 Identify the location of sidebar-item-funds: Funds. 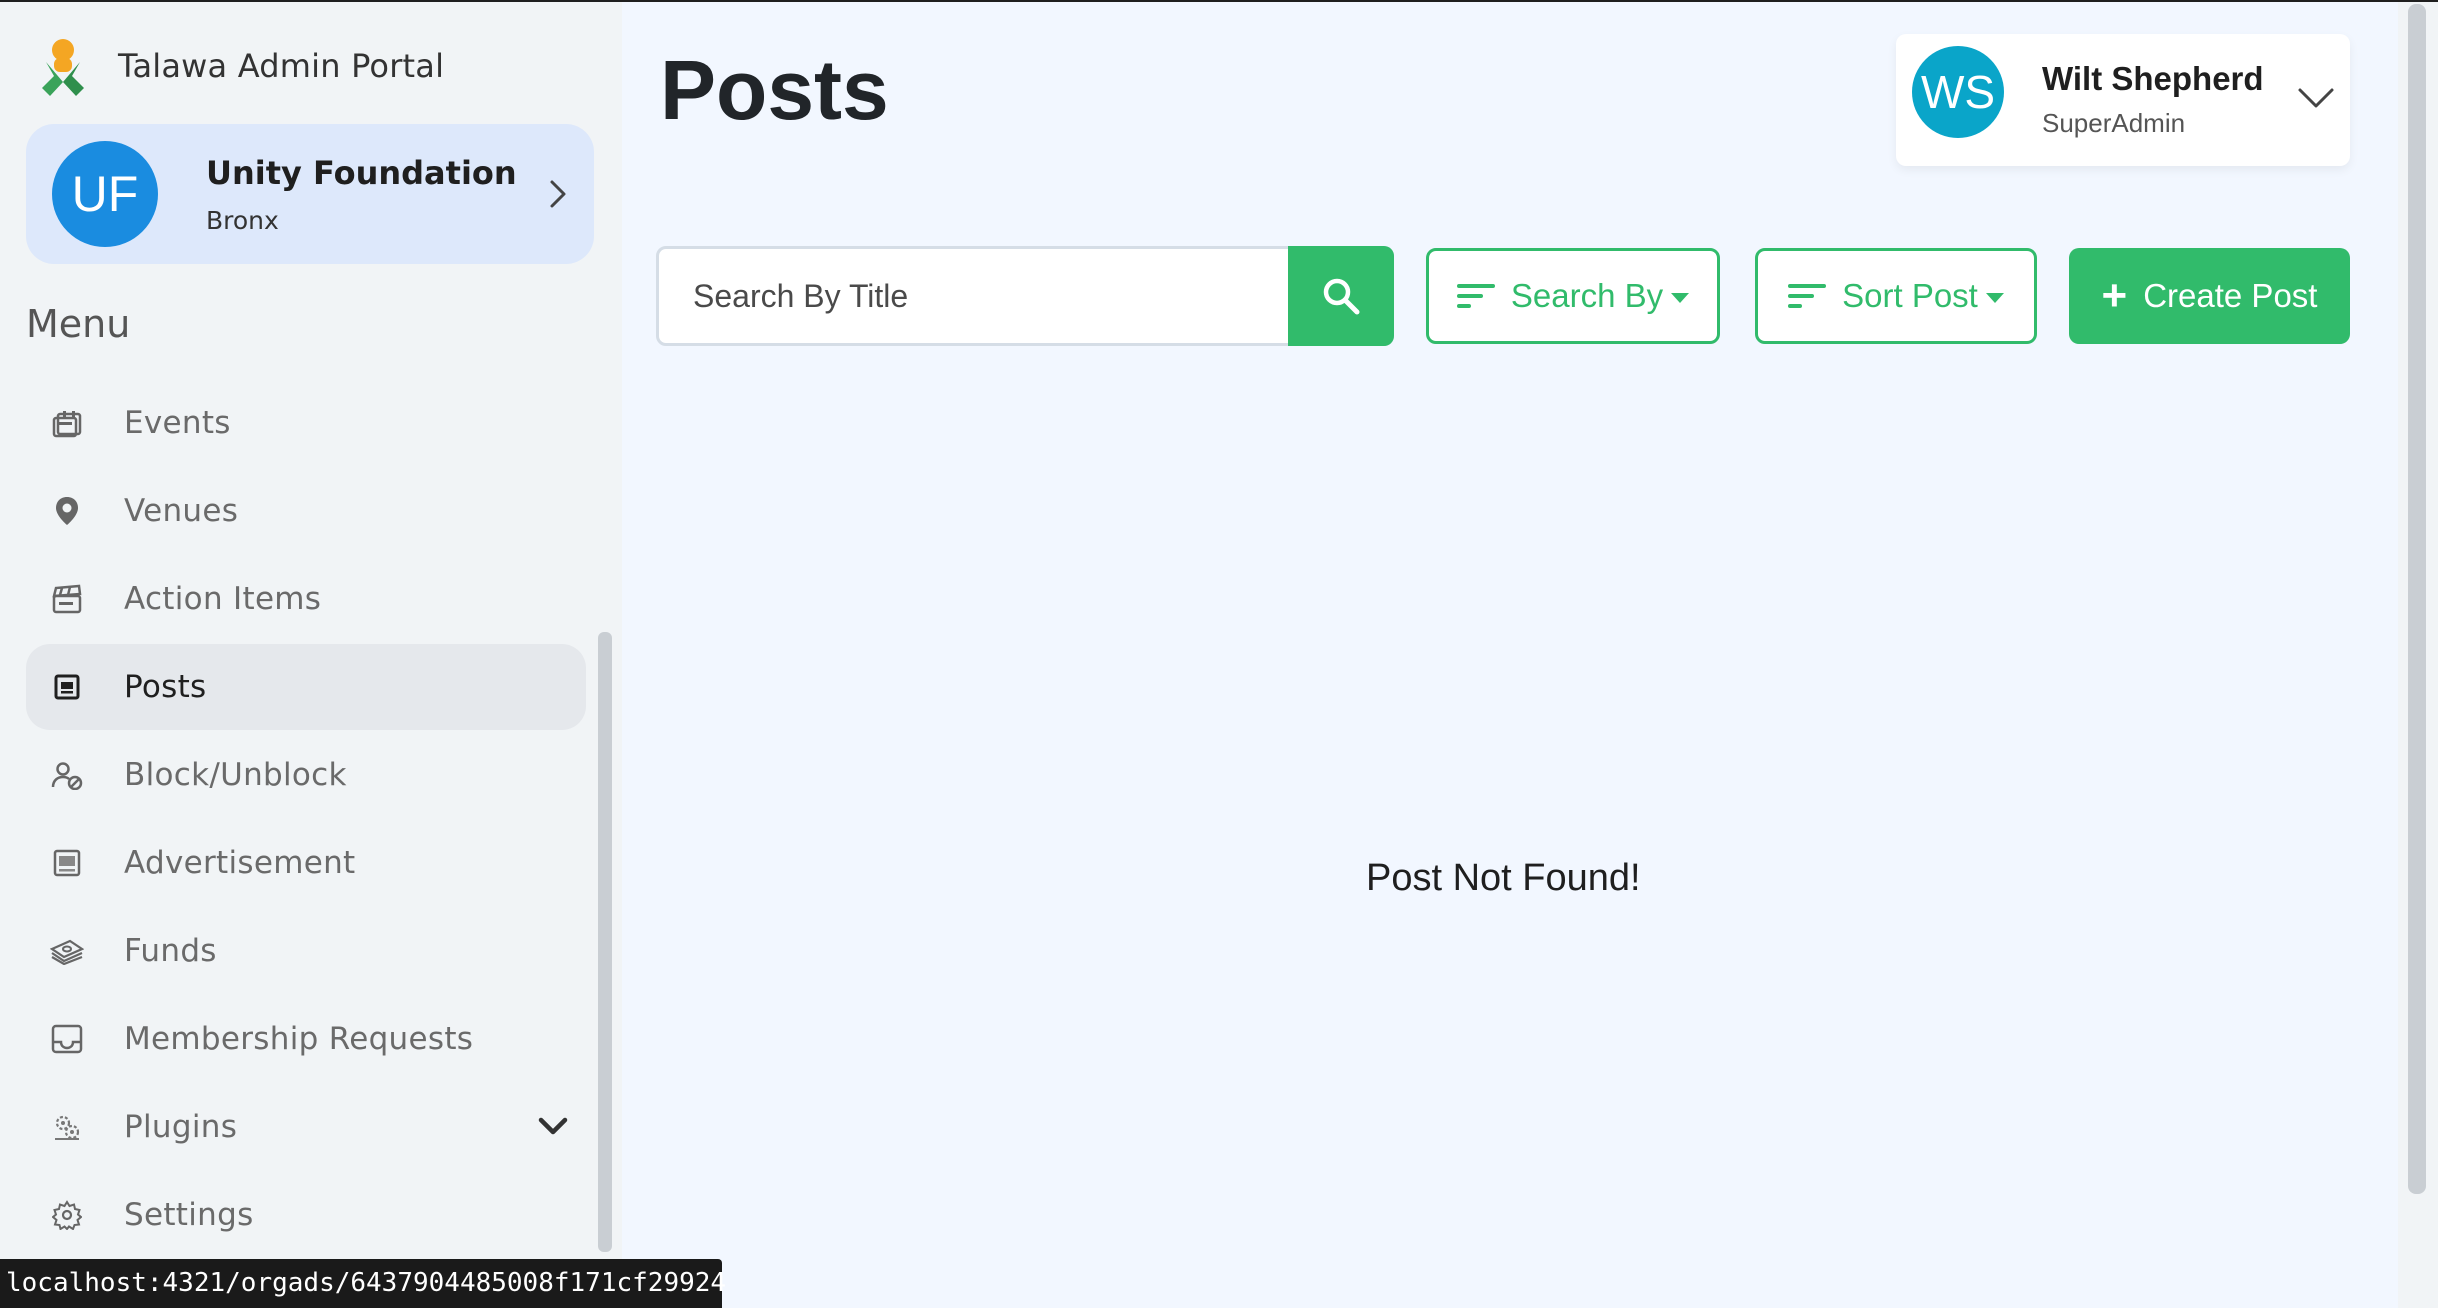
(306, 951).